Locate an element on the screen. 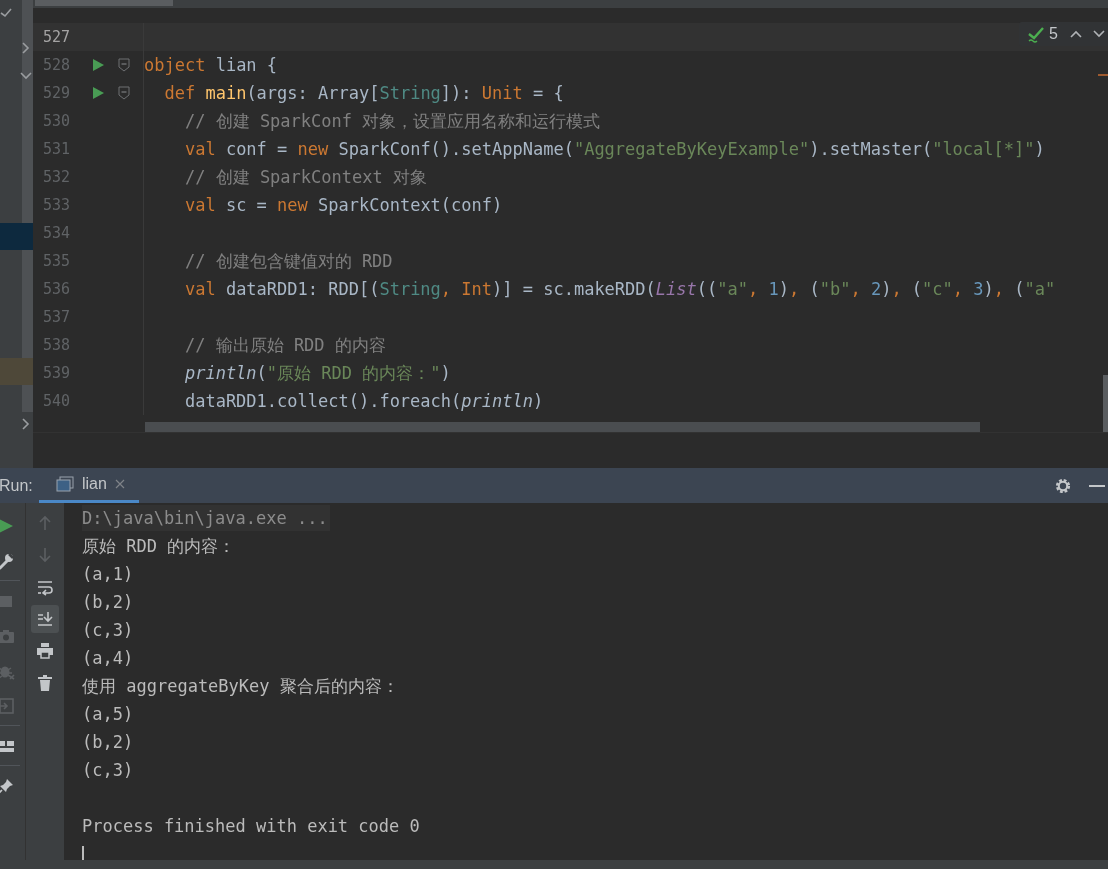 Image resolution: width=1108 pixels, height=869 pixels. scroll-to-end-icon is located at coordinates (45, 619).